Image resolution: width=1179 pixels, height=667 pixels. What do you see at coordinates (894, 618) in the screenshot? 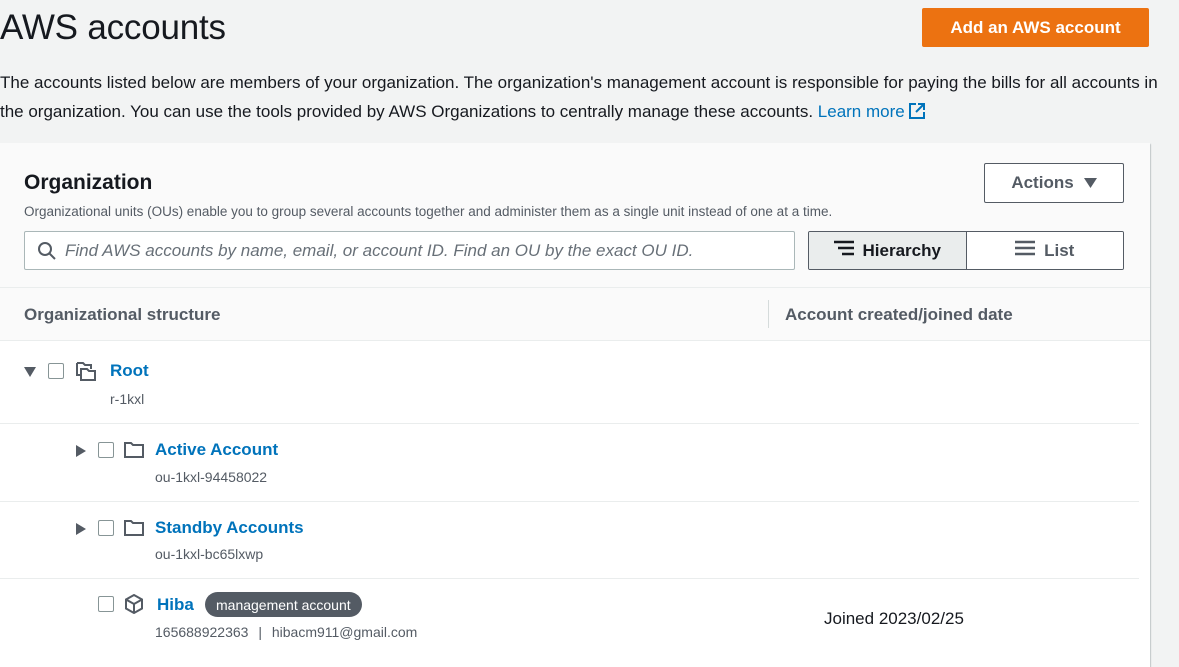
I see `account-joined-date: Joined 2023/02/25` at bounding box center [894, 618].